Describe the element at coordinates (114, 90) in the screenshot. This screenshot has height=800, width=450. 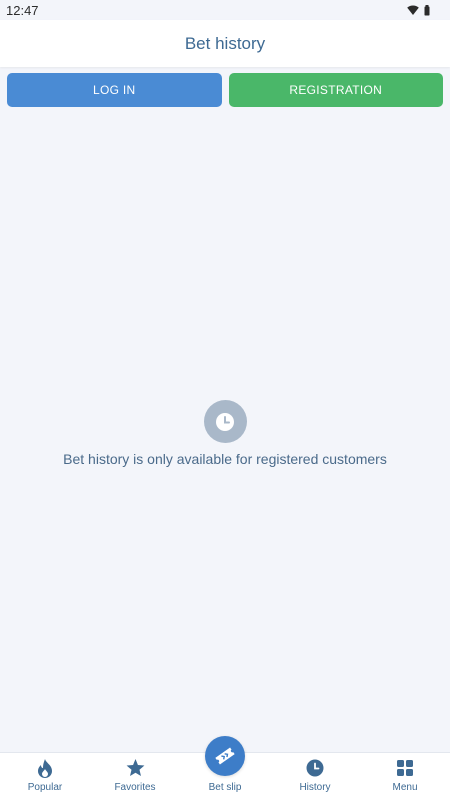
I see `login-button: LOG IN` at that location.